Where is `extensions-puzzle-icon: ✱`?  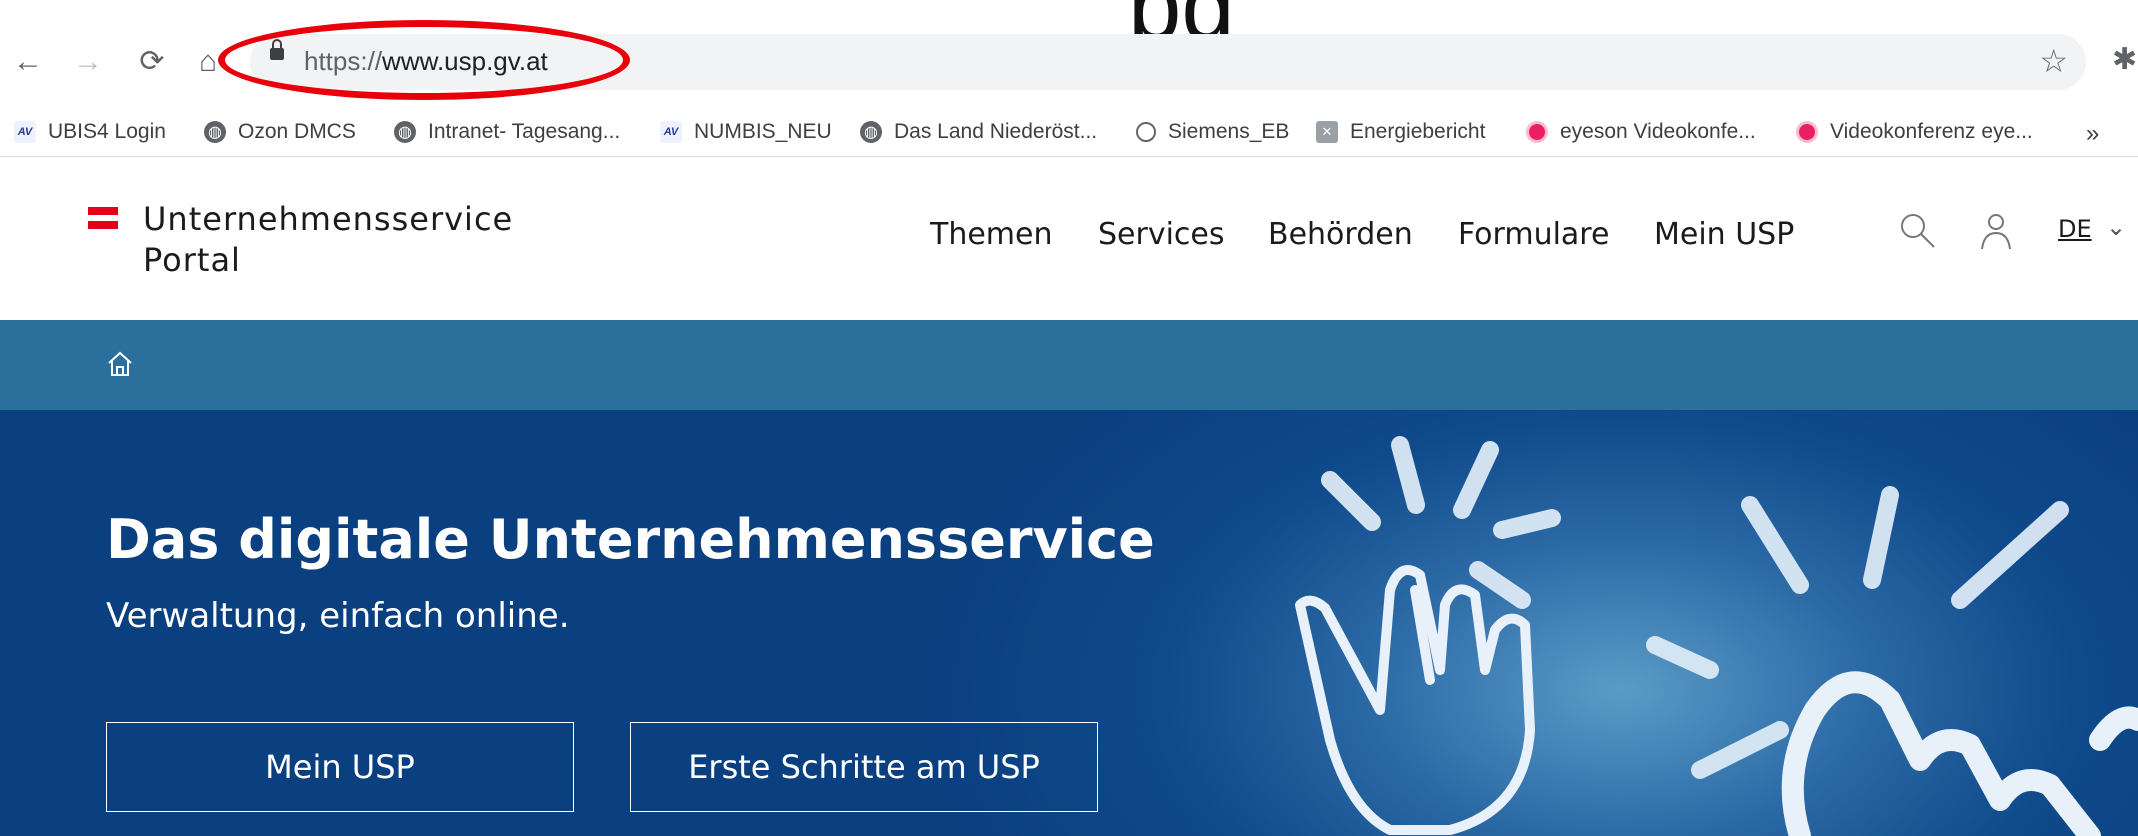 extensions-puzzle-icon: ✱ is located at coordinates (2124, 59).